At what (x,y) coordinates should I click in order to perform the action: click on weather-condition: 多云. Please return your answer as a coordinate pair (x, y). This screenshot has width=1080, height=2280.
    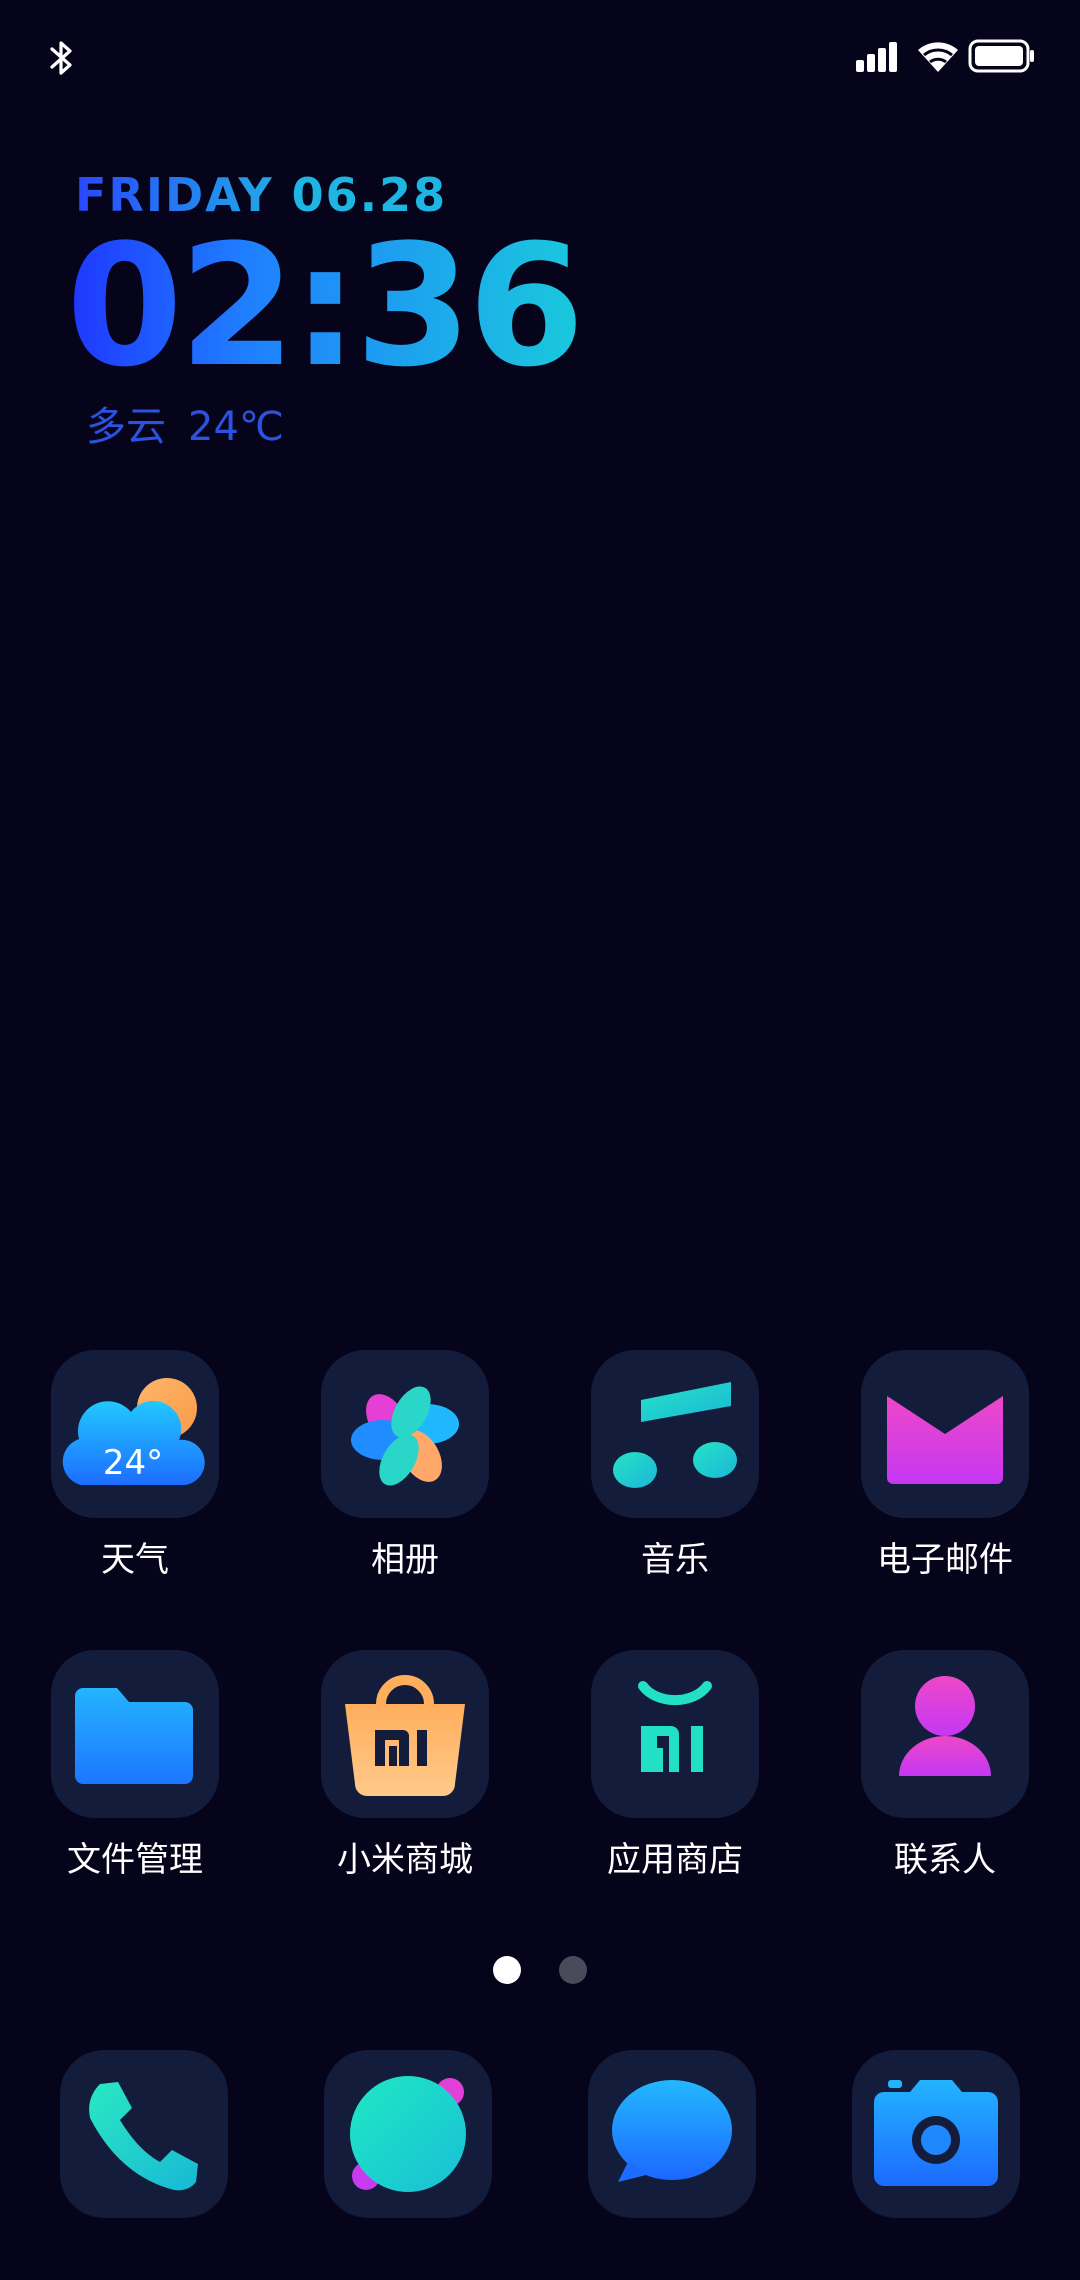
    Looking at the image, I should click on (126, 427).